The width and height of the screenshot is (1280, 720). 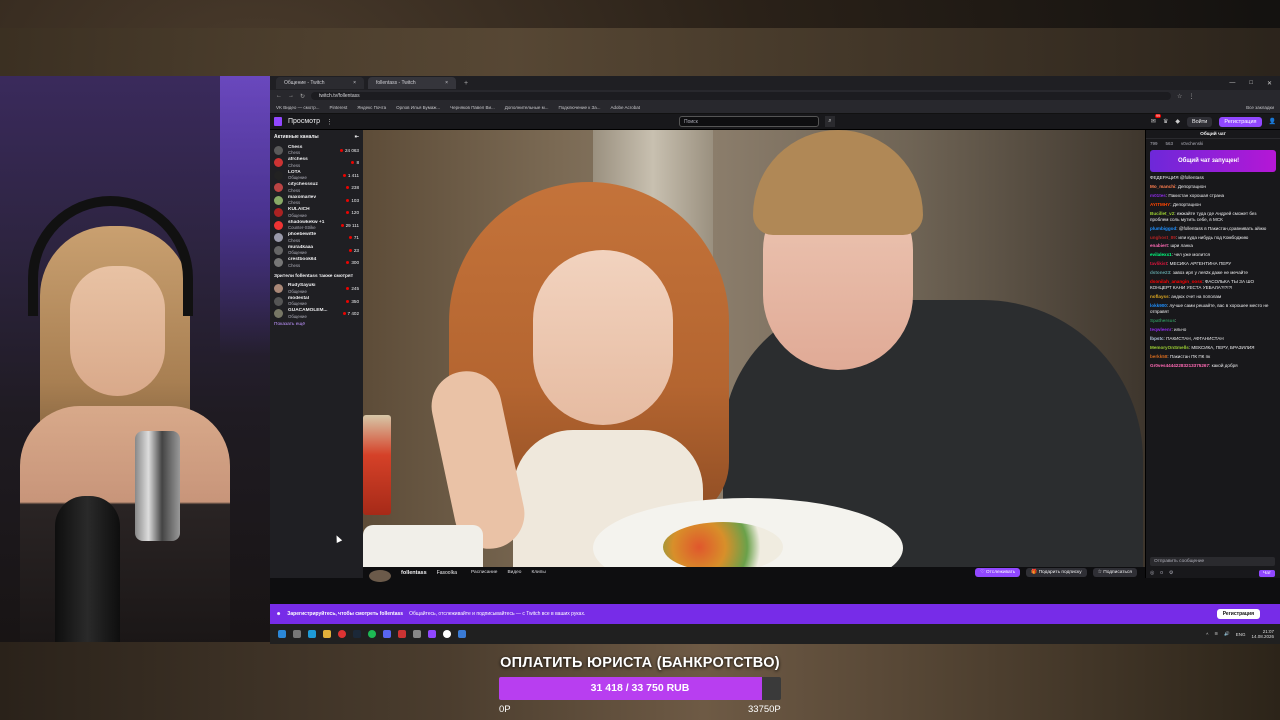 I want to click on menu-icon: ⋮, so click(x=1191, y=96).